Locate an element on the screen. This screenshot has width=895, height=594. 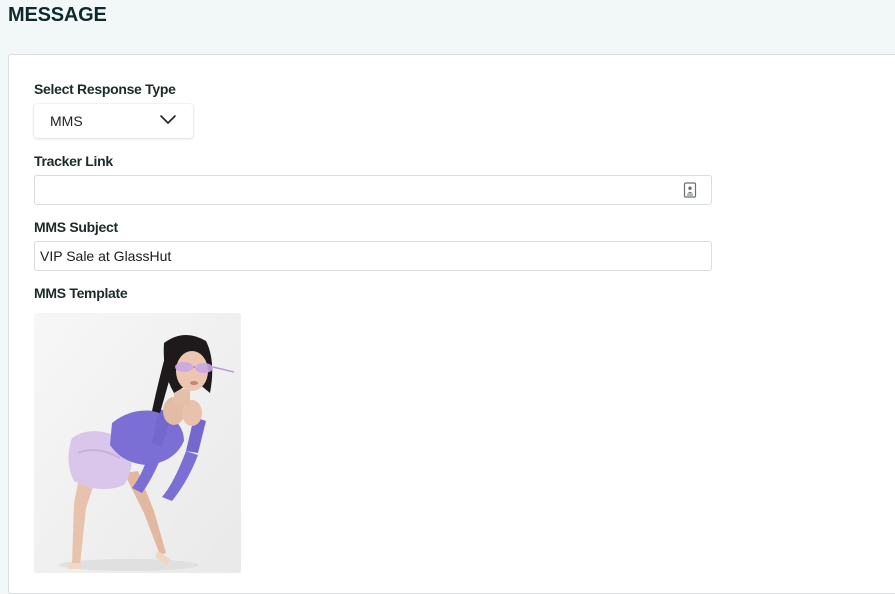
tracker-link-label: Tracker Link is located at coordinates (73, 161).